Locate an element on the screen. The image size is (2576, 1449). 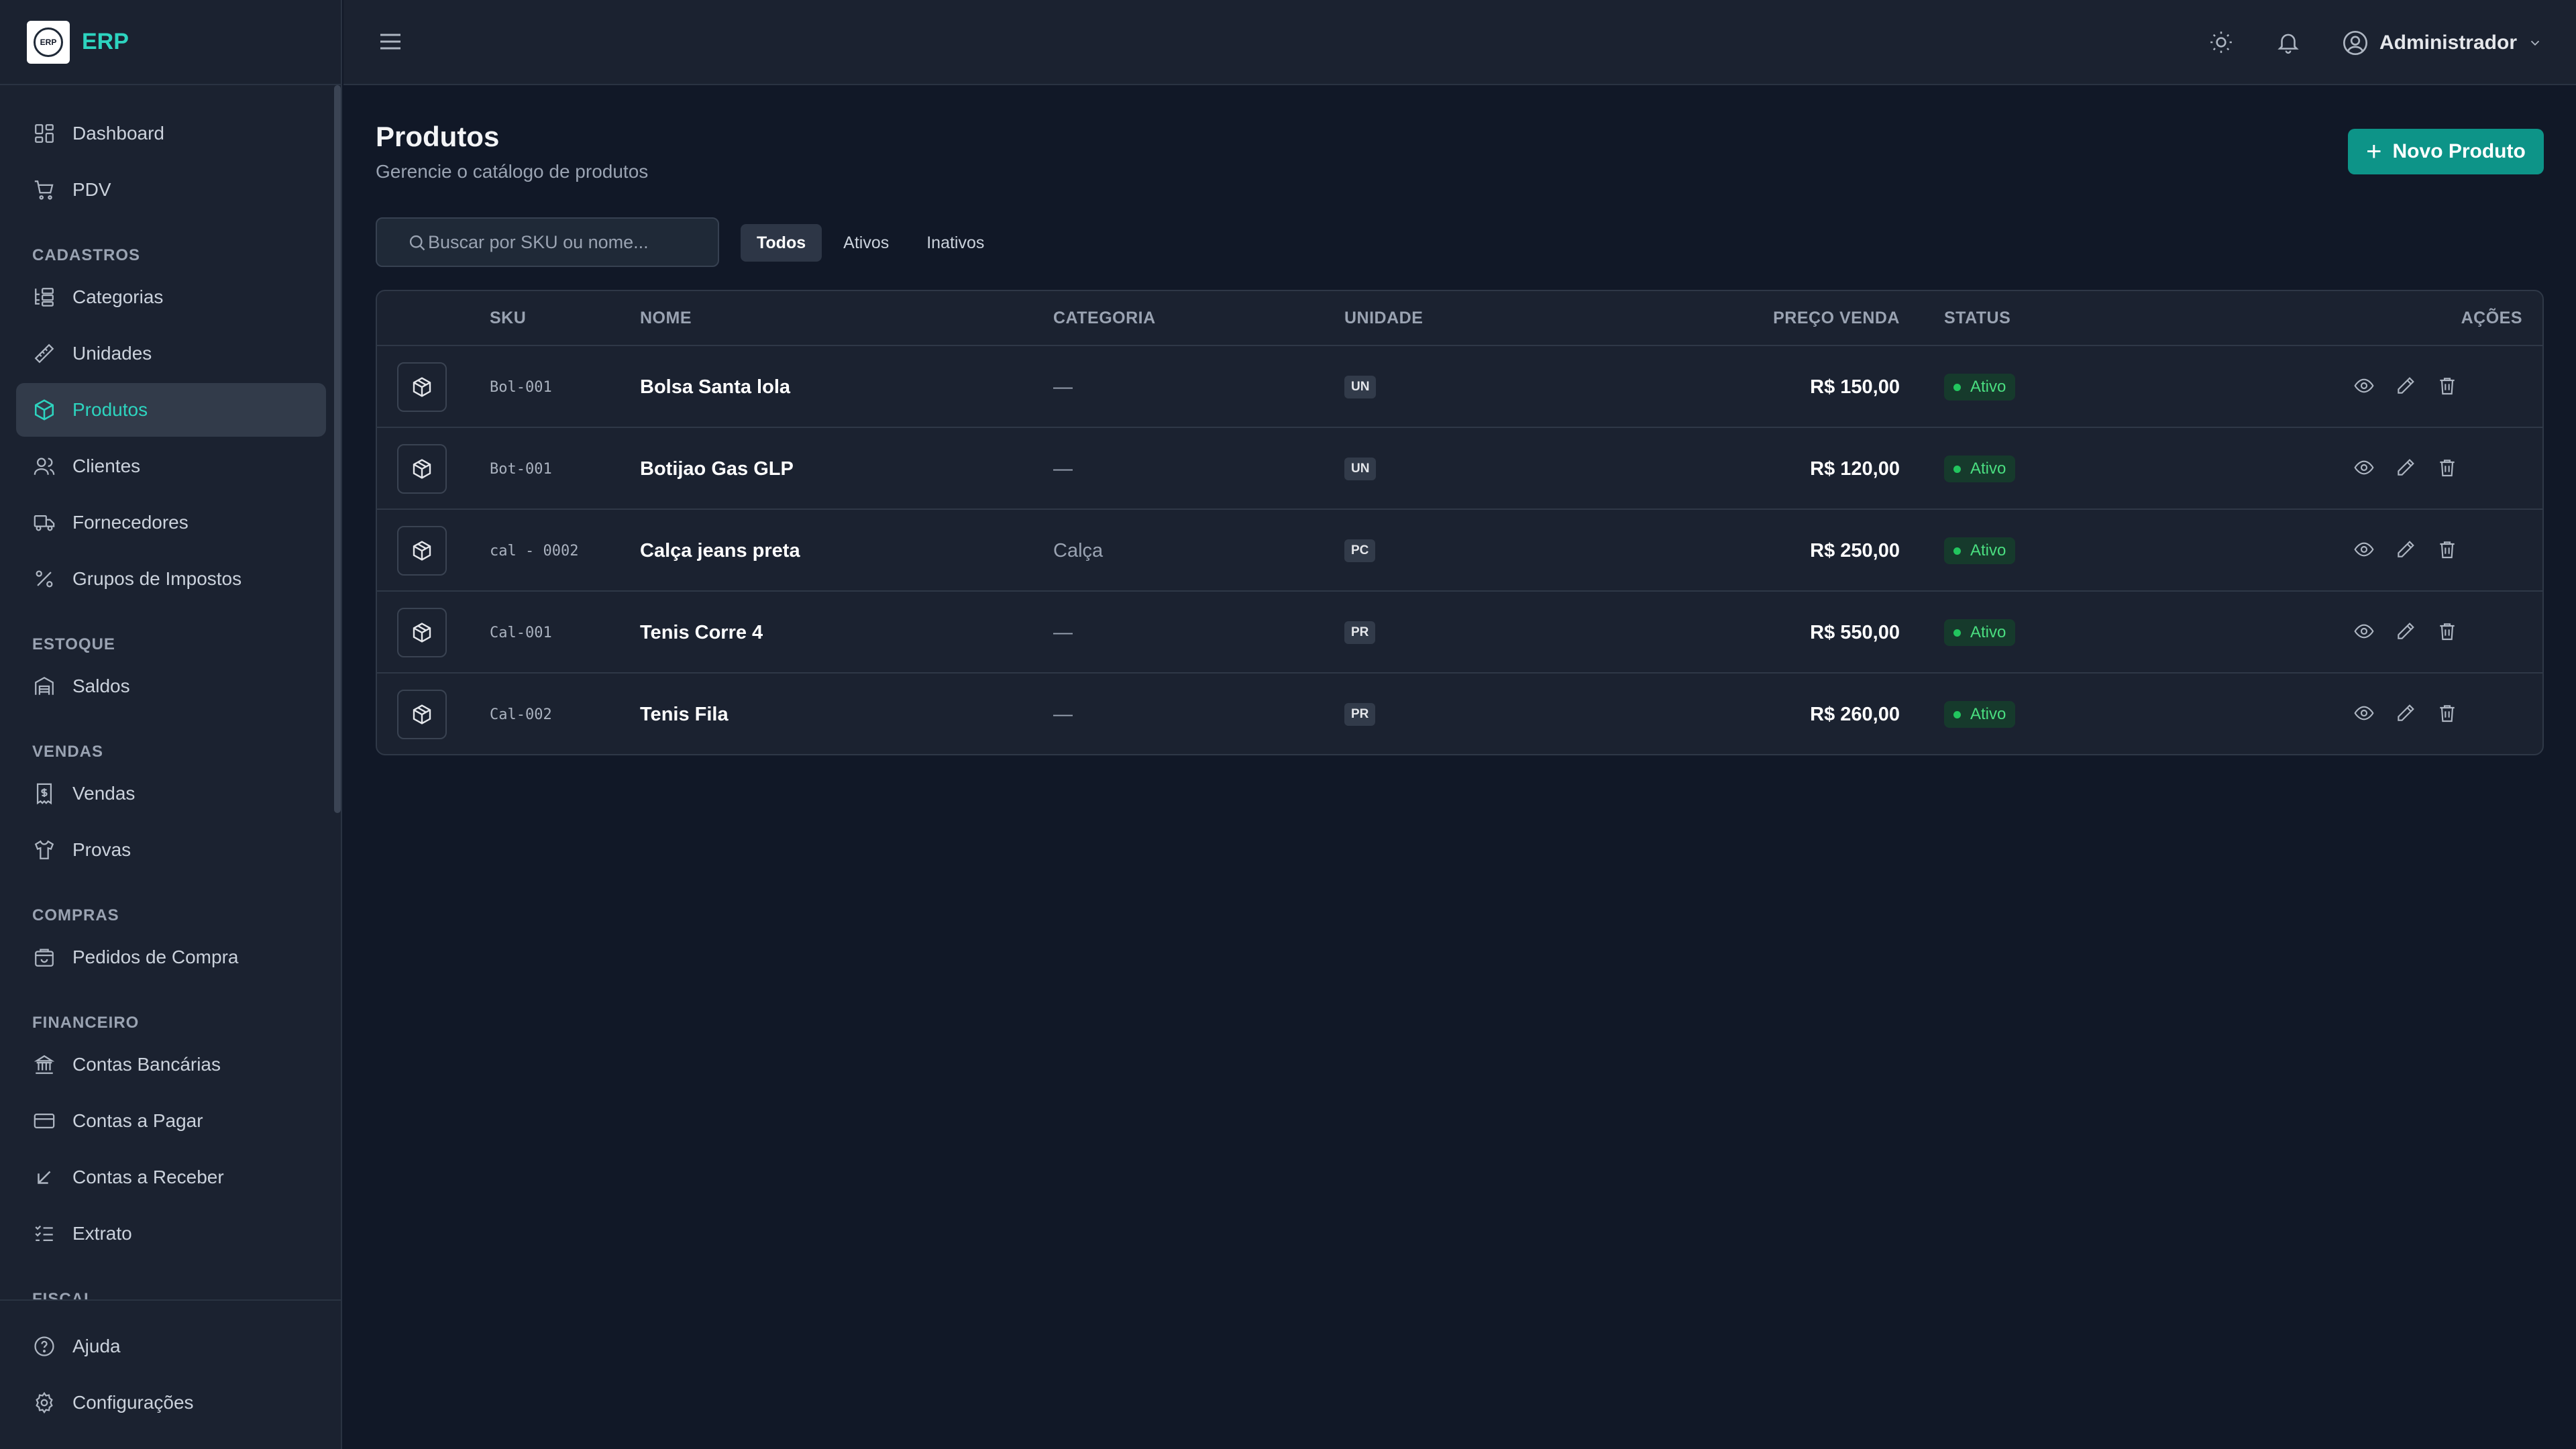
theme-toggle-icon is located at coordinates (2221, 42).